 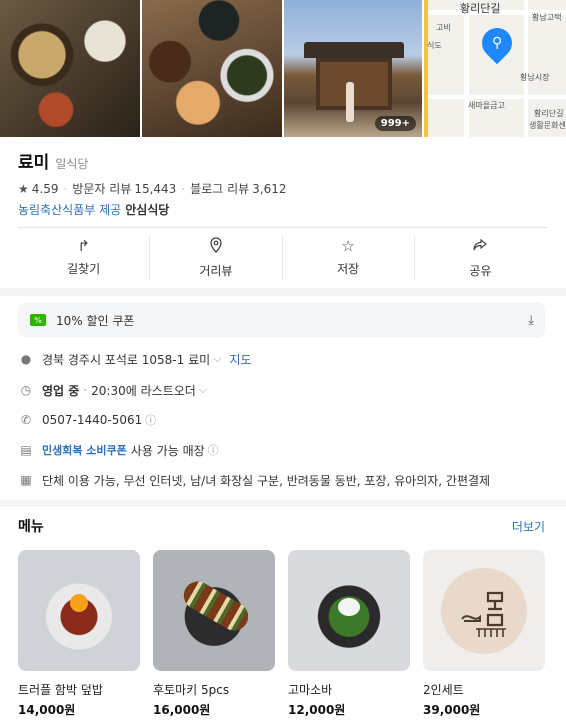 What do you see at coordinates (47, 710) in the screenshot?
I see `menu-item-price: 14,000원` at bounding box center [47, 710].